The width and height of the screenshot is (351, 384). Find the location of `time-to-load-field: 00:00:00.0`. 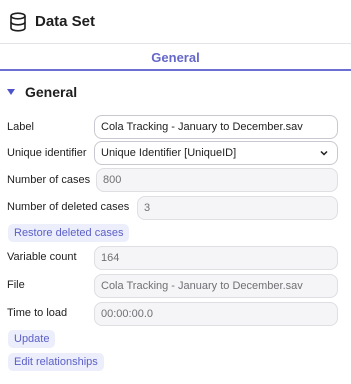

time-to-load-field: 00:00:00.0 is located at coordinates (216, 314).